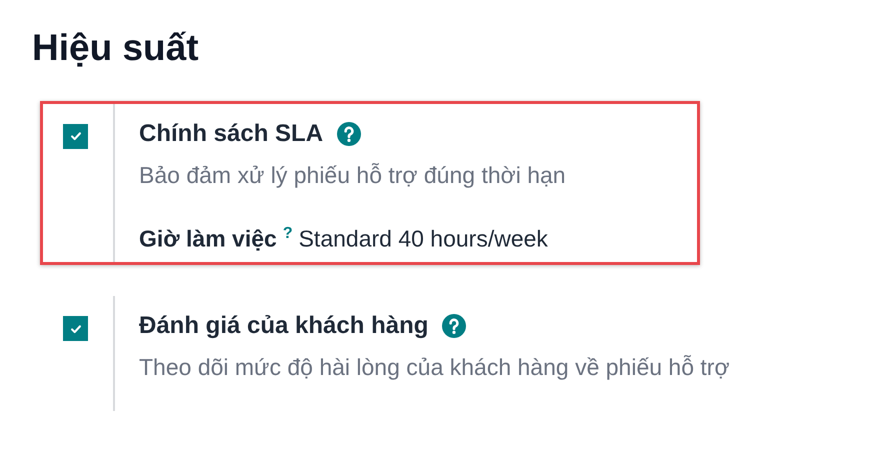  What do you see at coordinates (287, 233) in the screenshot?
I see `tooltip-mark: ?` at bounding box center [287, 233].